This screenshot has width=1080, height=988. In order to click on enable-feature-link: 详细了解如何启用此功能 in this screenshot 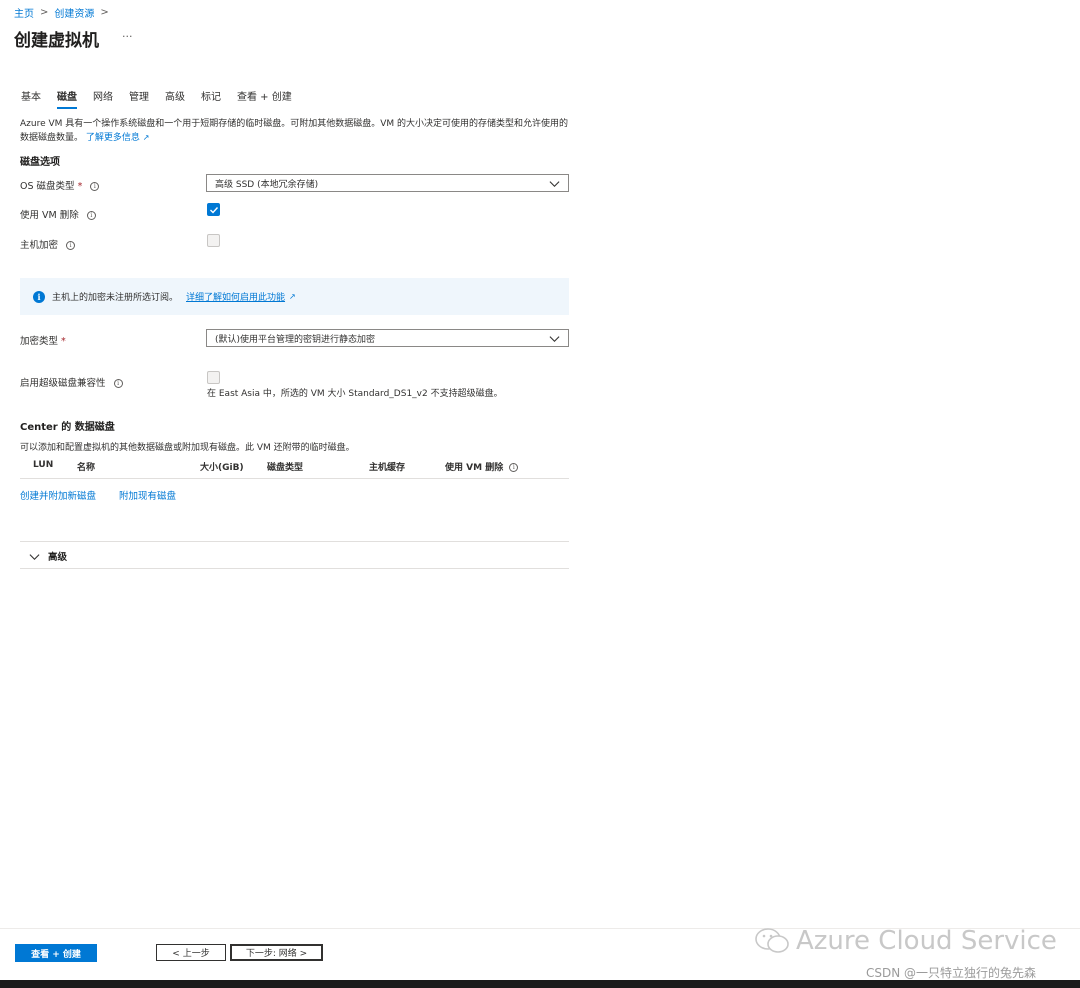, I will do `click(235, 296)`.